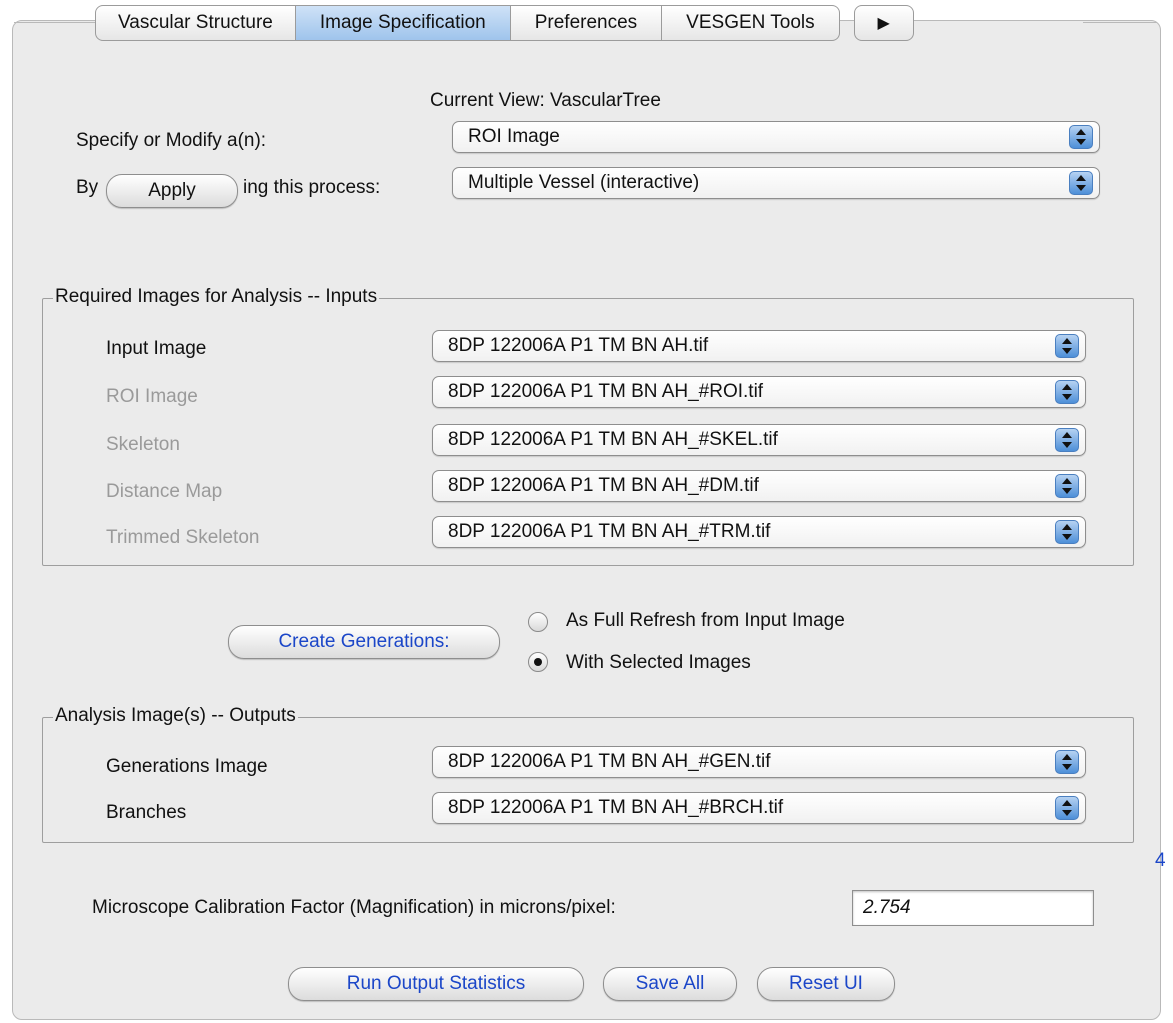 The image size is (1173, 1023). What do you see at coordinates (609, 531) in the screenshot?
I see `trimmed-skeleton-value: 8DP 122006A P1 TM BN AH_#TRM.tif` at bounding box center [609, 531].